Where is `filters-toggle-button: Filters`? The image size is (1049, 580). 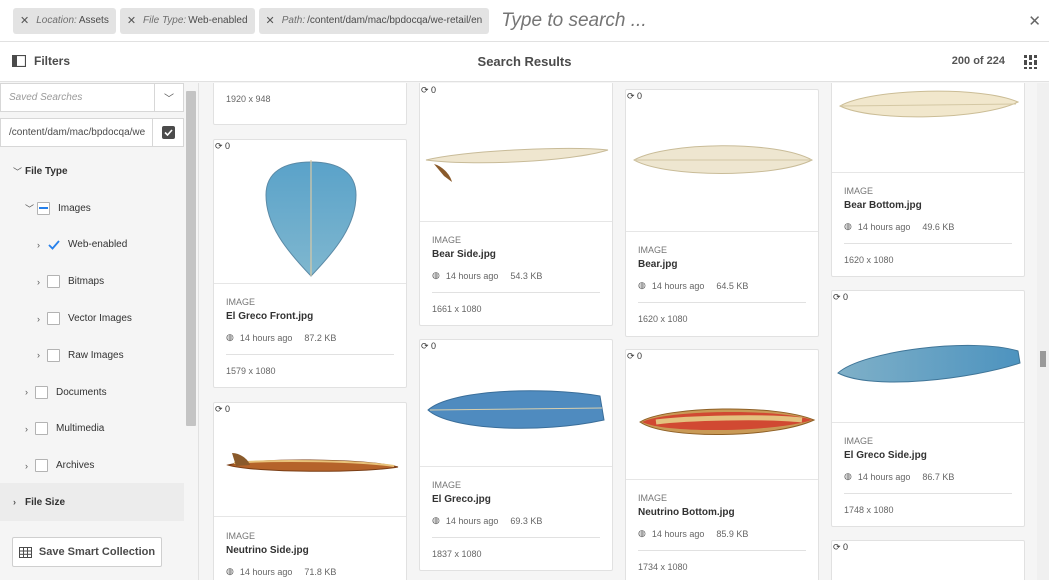 filters-toggle-button: Filters is located at coordinates (41, 61).